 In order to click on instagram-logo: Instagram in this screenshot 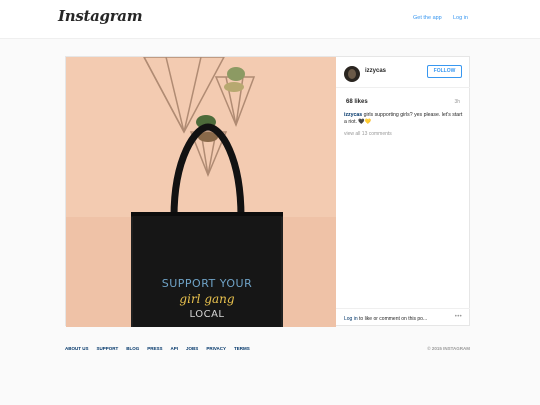, I will do `click(100, 16)`.